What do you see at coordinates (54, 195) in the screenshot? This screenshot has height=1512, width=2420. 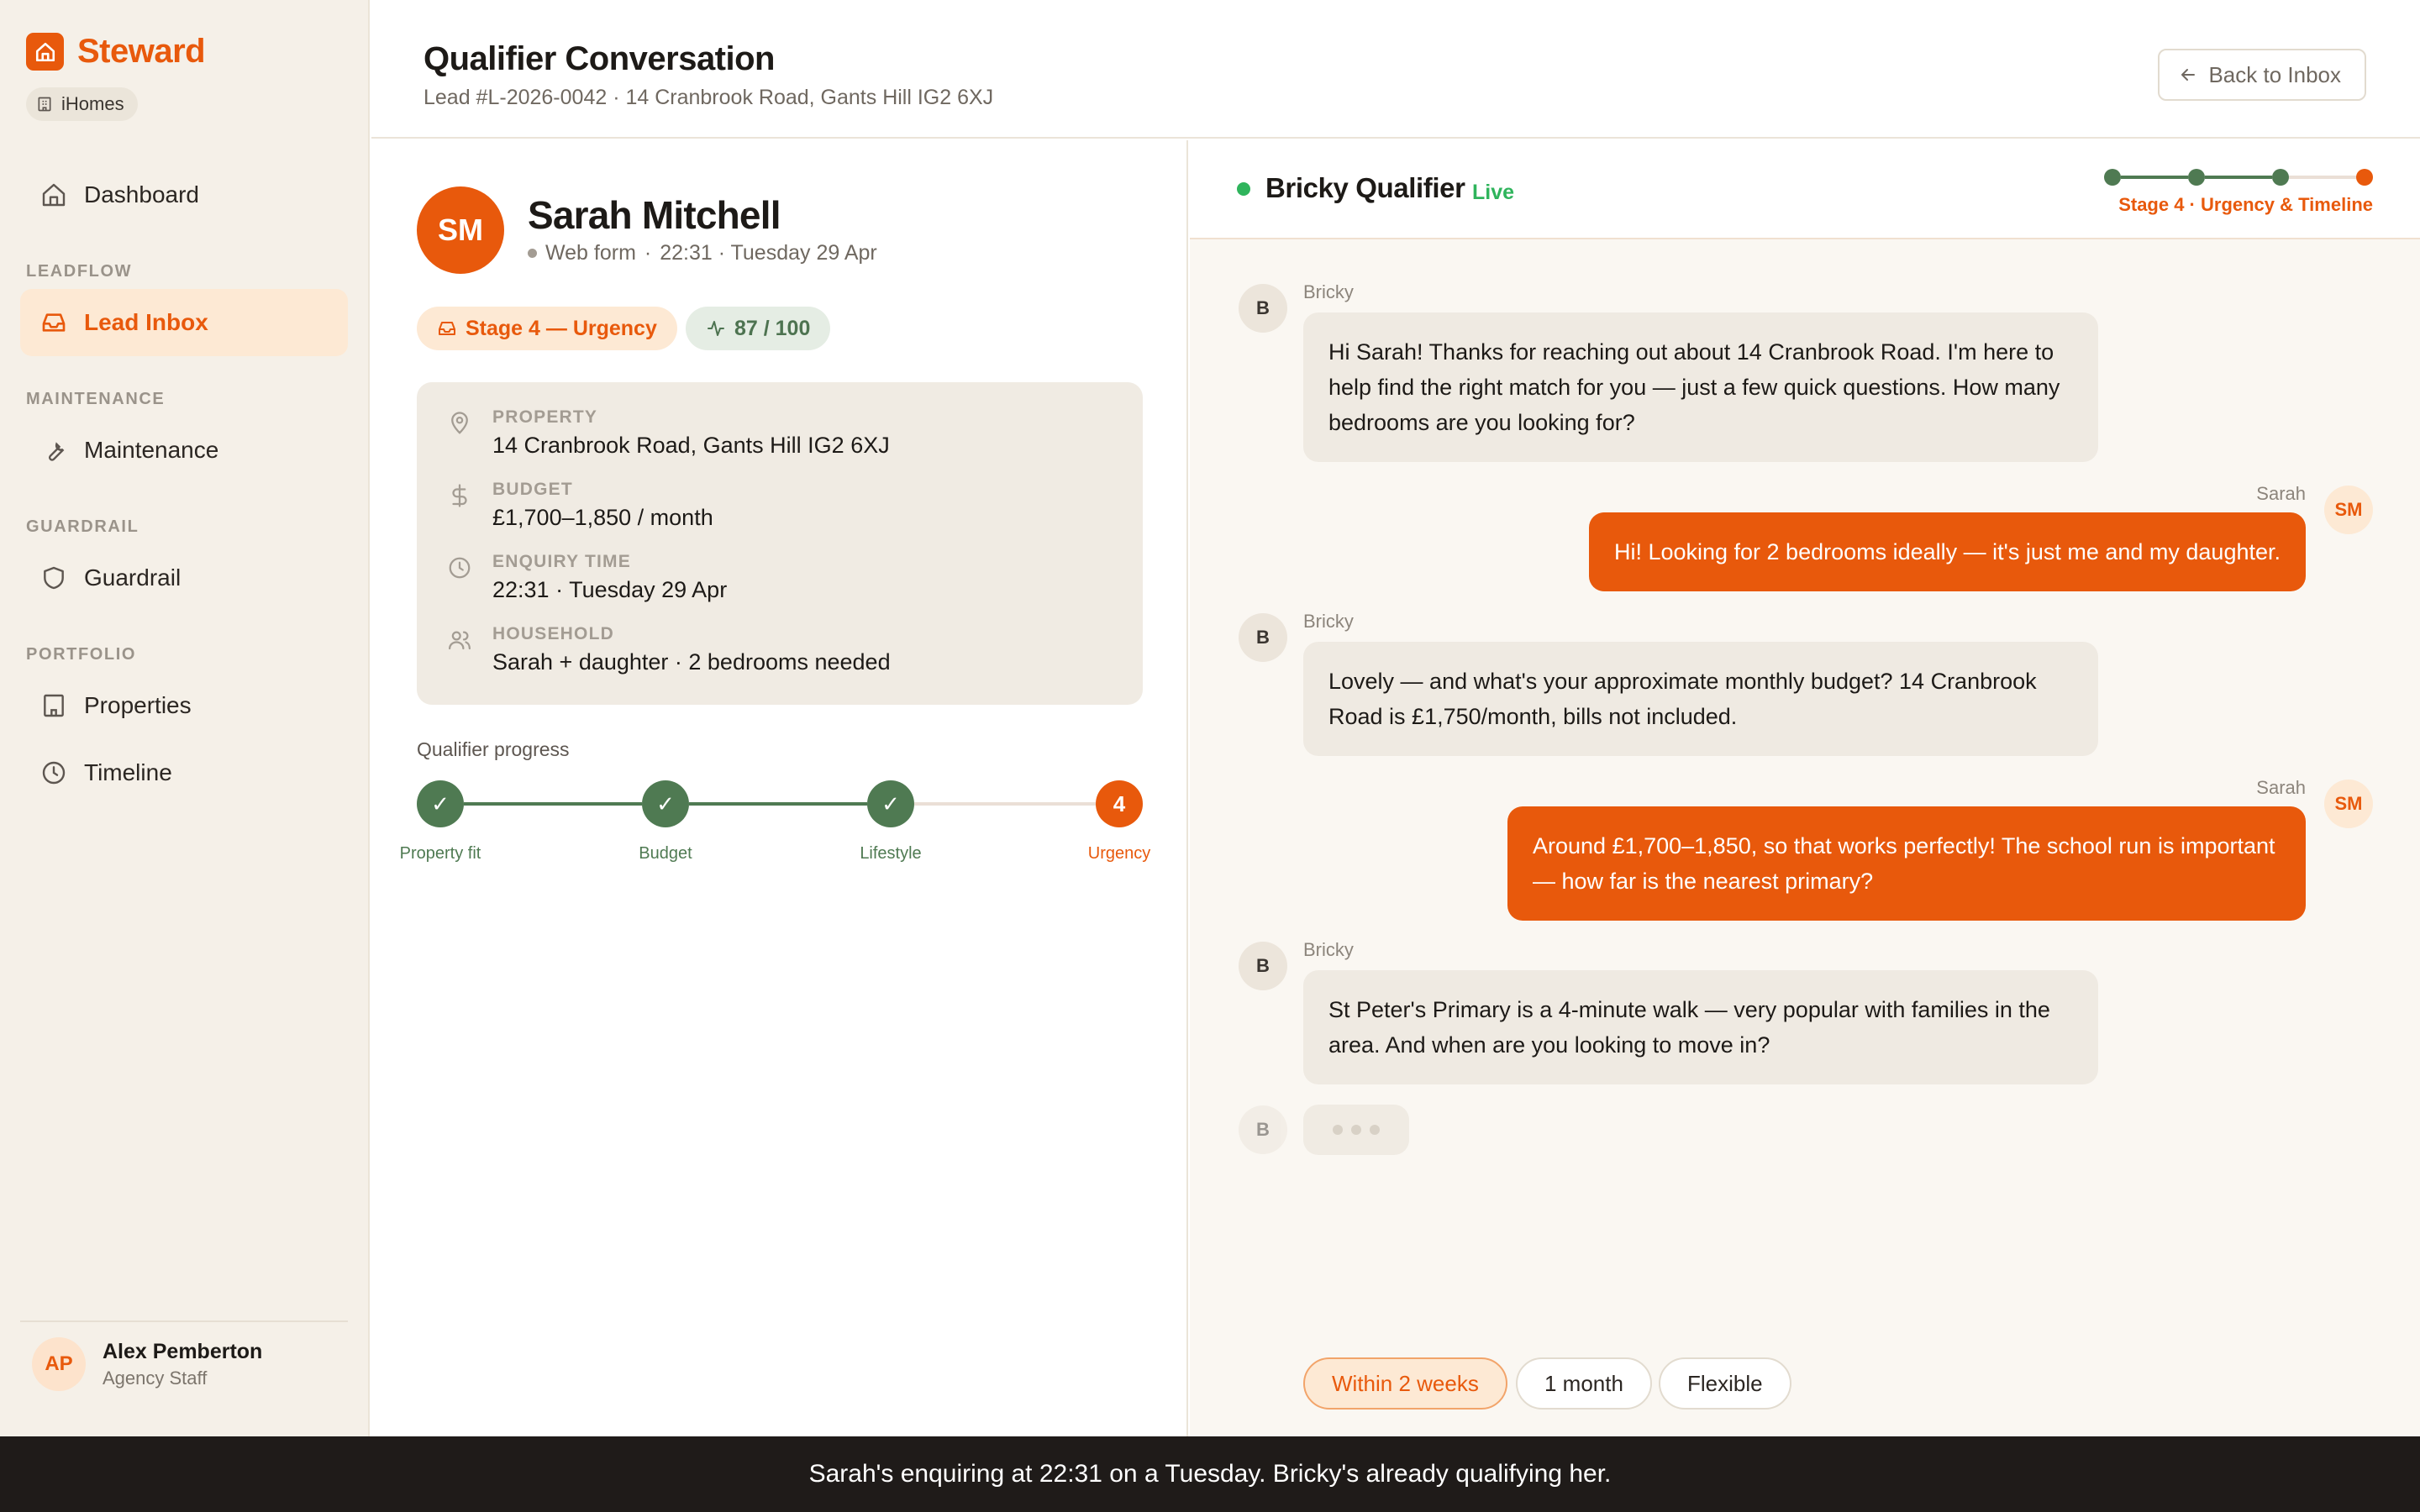 I see `home-icon` at bounding box center [54, 195].